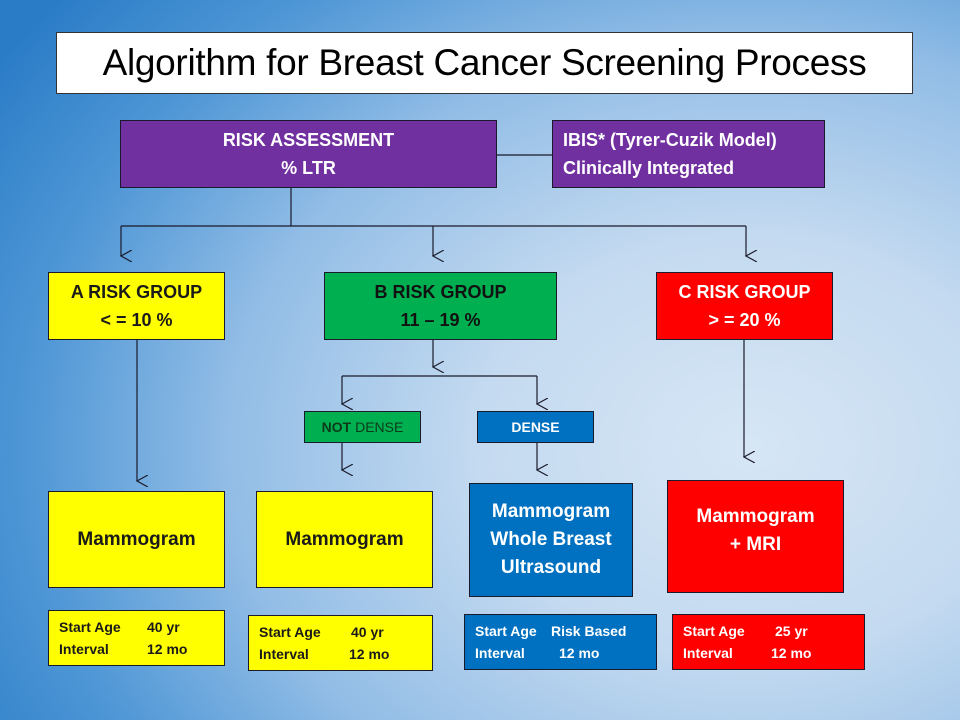 The height and width of the screenshot is (720, 960). Describe the element at coordinates (500, 653) in the screenshot. I see `schedule-b-dense-interval-label: Interval` at that location.